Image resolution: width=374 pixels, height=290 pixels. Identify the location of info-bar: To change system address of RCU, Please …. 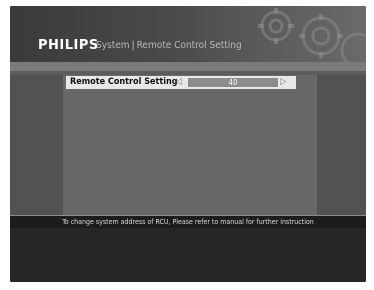
(188, 221).